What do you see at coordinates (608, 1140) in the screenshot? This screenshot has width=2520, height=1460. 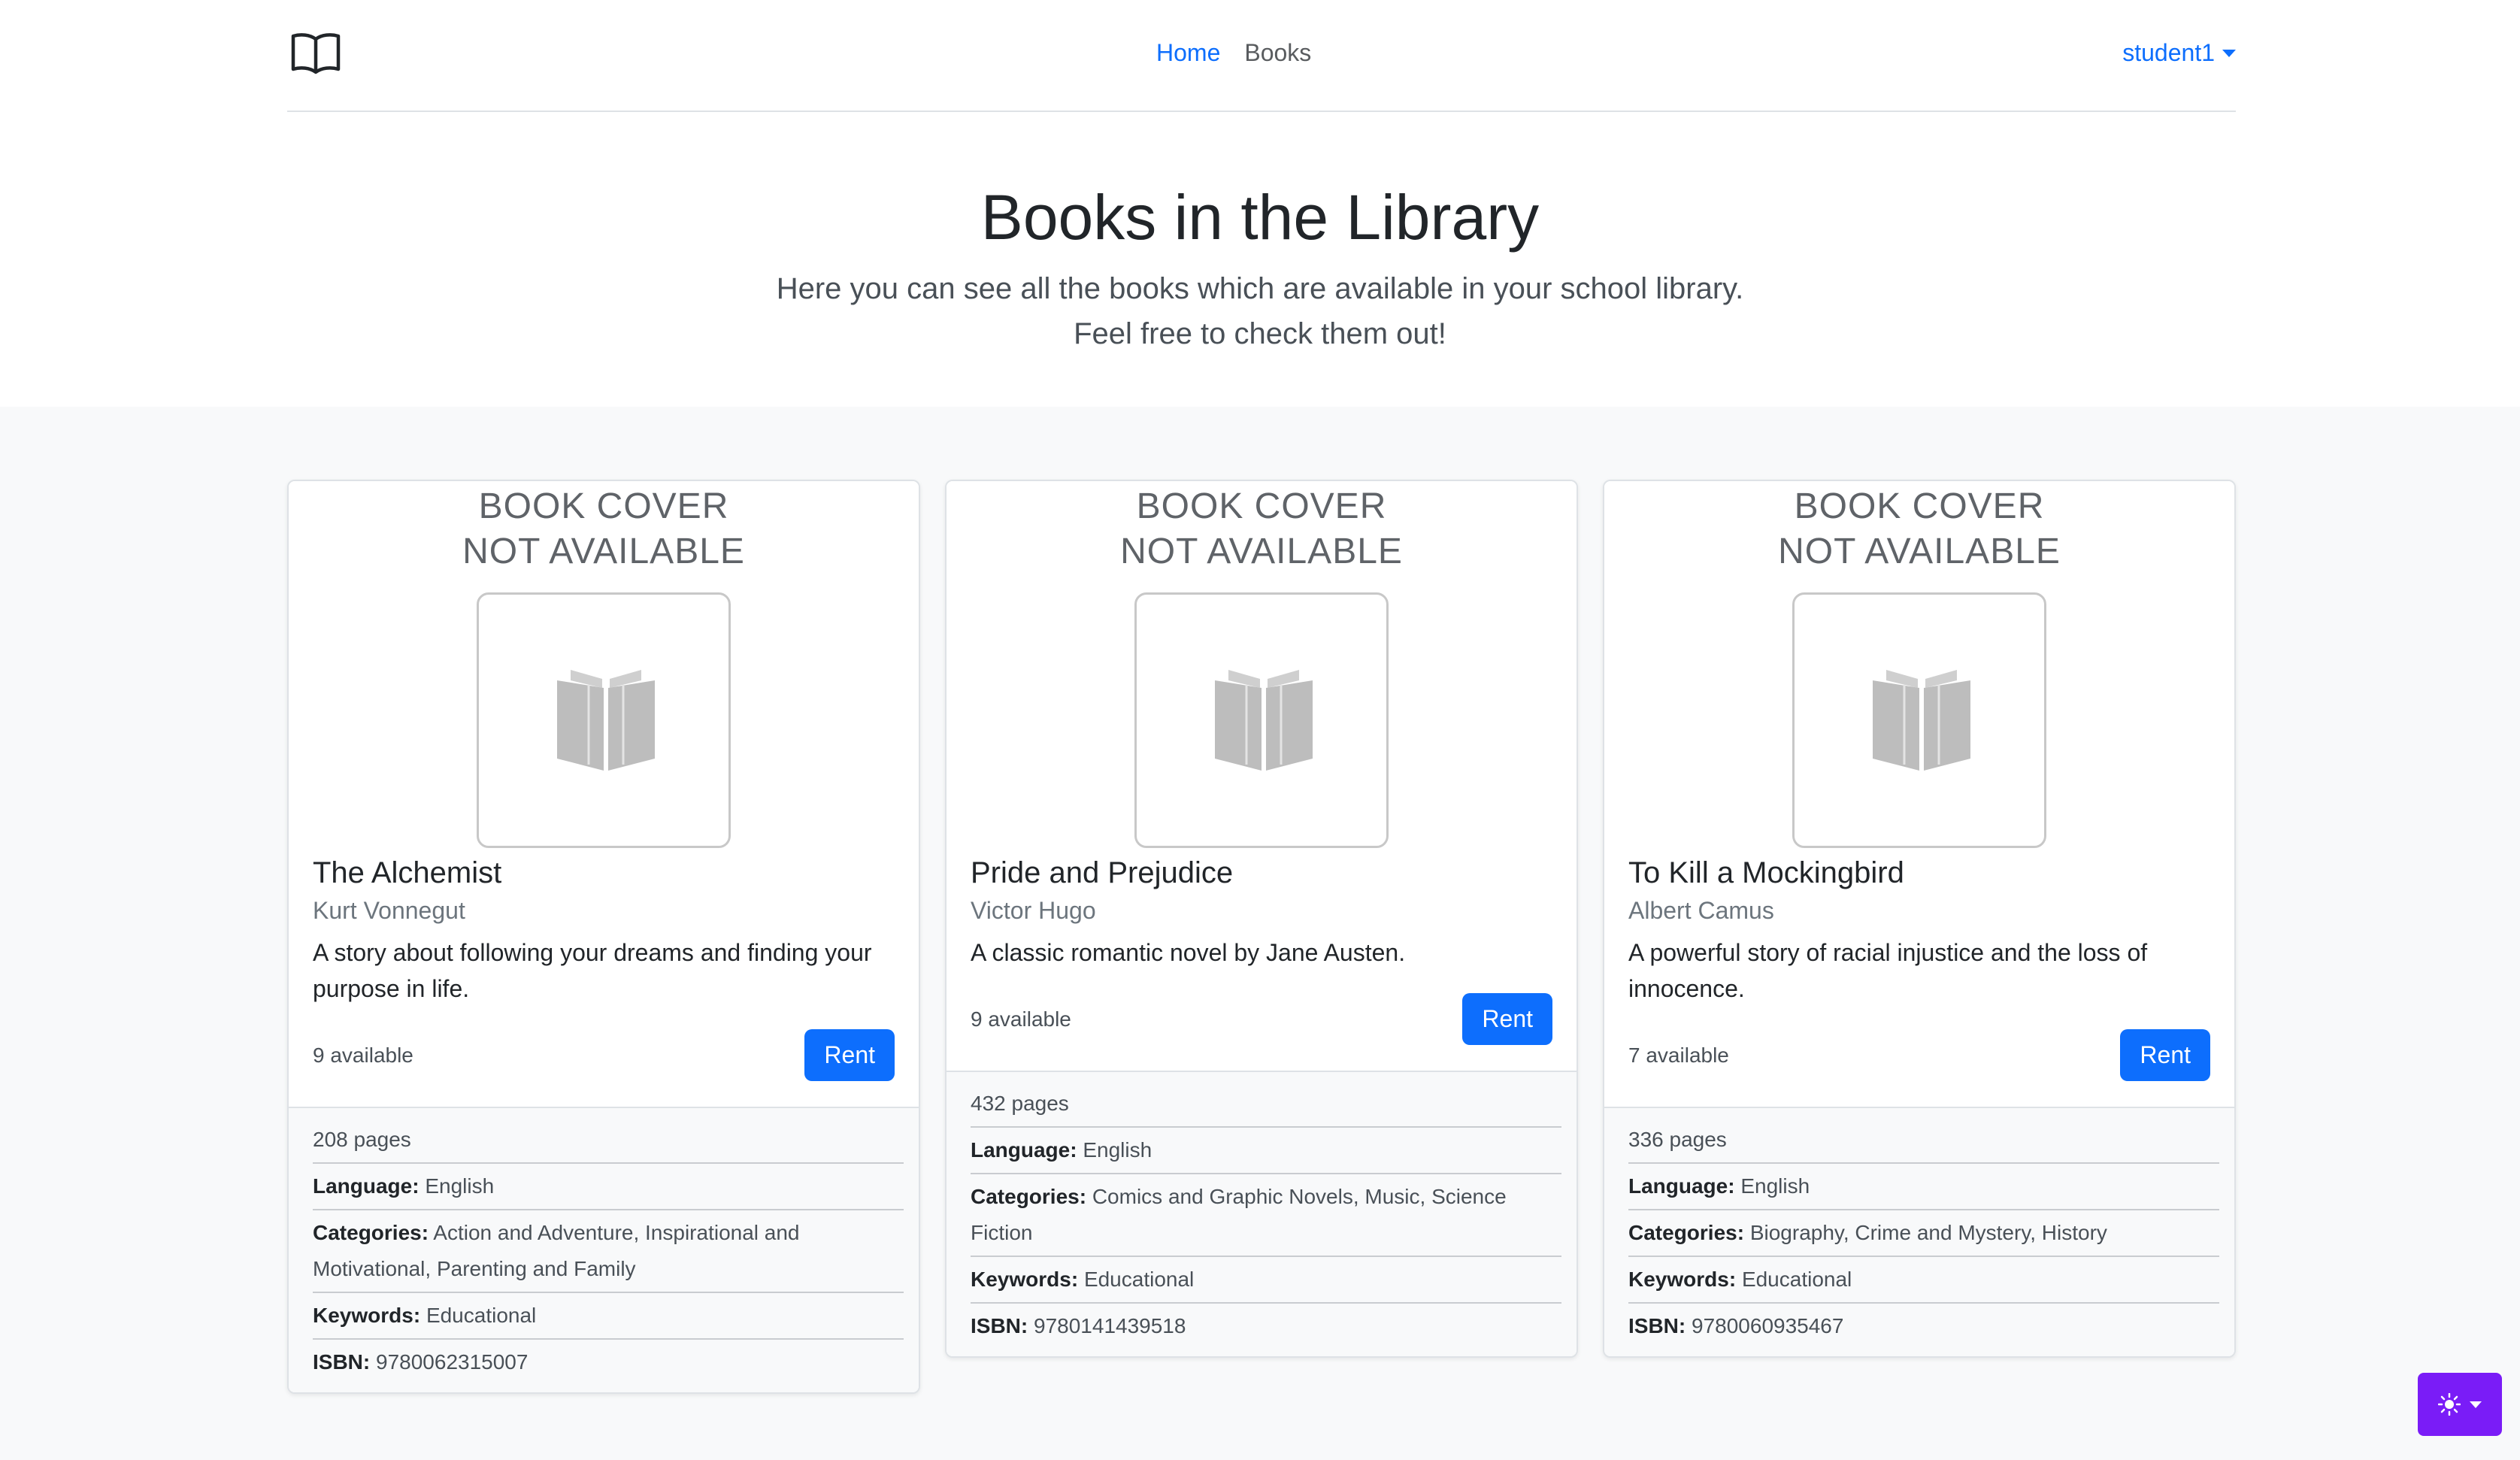 I see `book-pages: 208 pages` at bounding box center [608, 1140].